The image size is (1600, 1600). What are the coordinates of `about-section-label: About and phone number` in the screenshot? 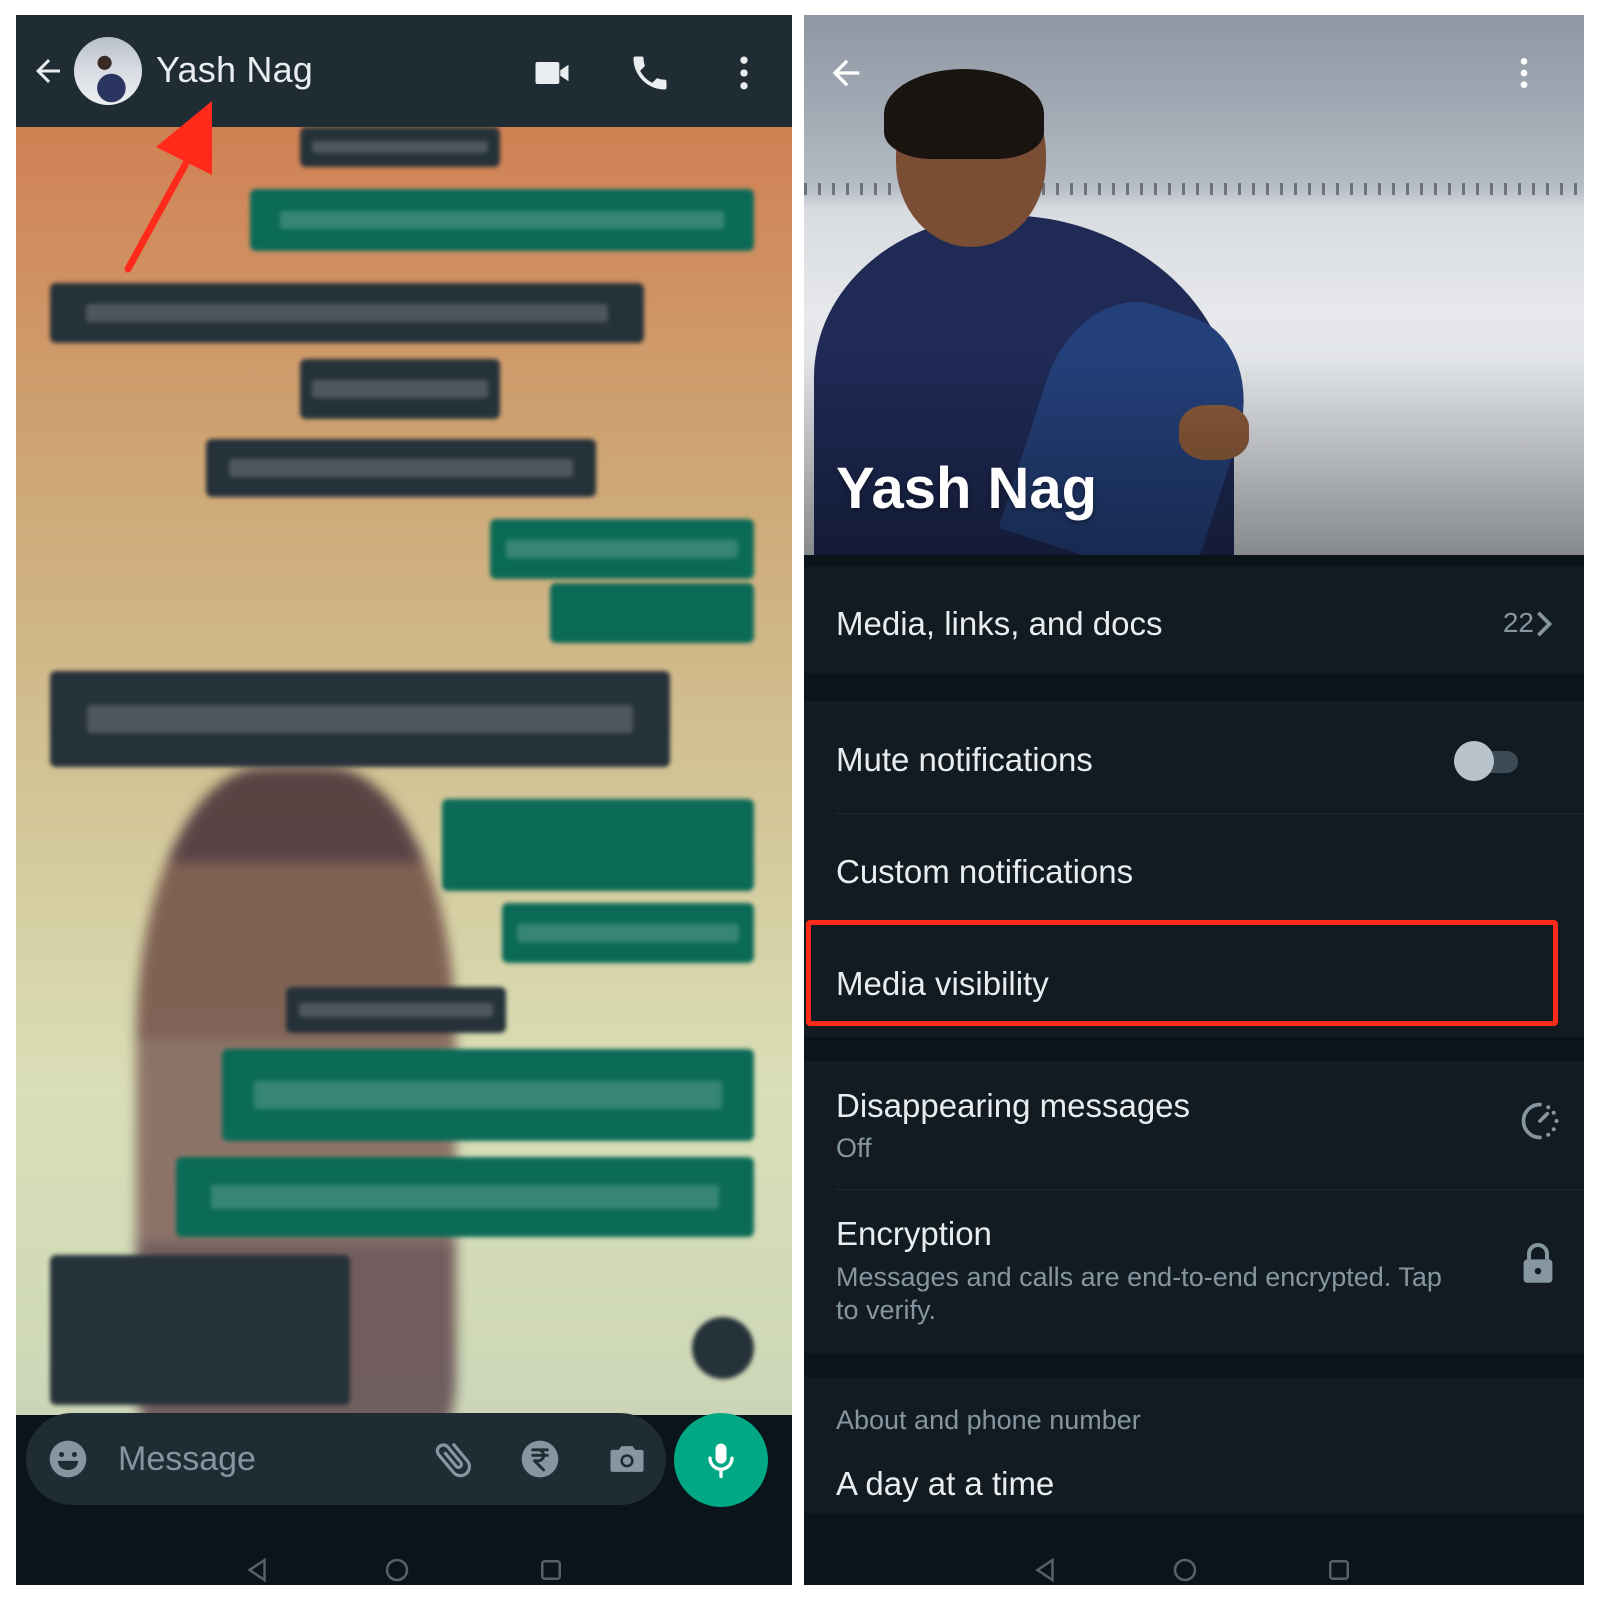 It's located at (988, 1420).